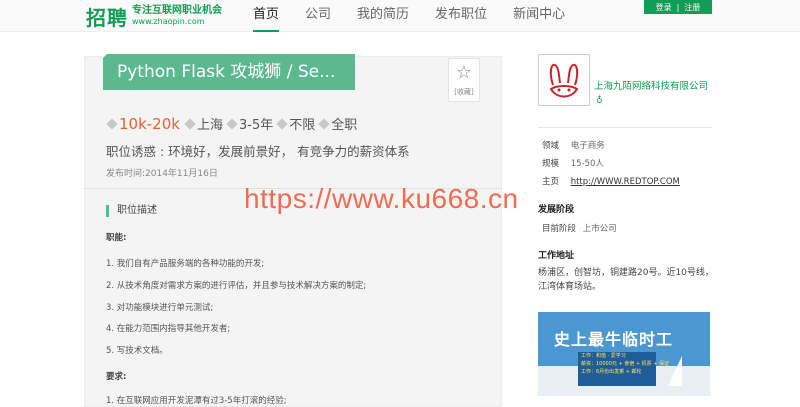 This screenshot has height=407, width=800. Describe the element at coordinates (160, 308) in the screenshot. I see `duty-item: 3. 对功能模块进行单元测试;` at that location.